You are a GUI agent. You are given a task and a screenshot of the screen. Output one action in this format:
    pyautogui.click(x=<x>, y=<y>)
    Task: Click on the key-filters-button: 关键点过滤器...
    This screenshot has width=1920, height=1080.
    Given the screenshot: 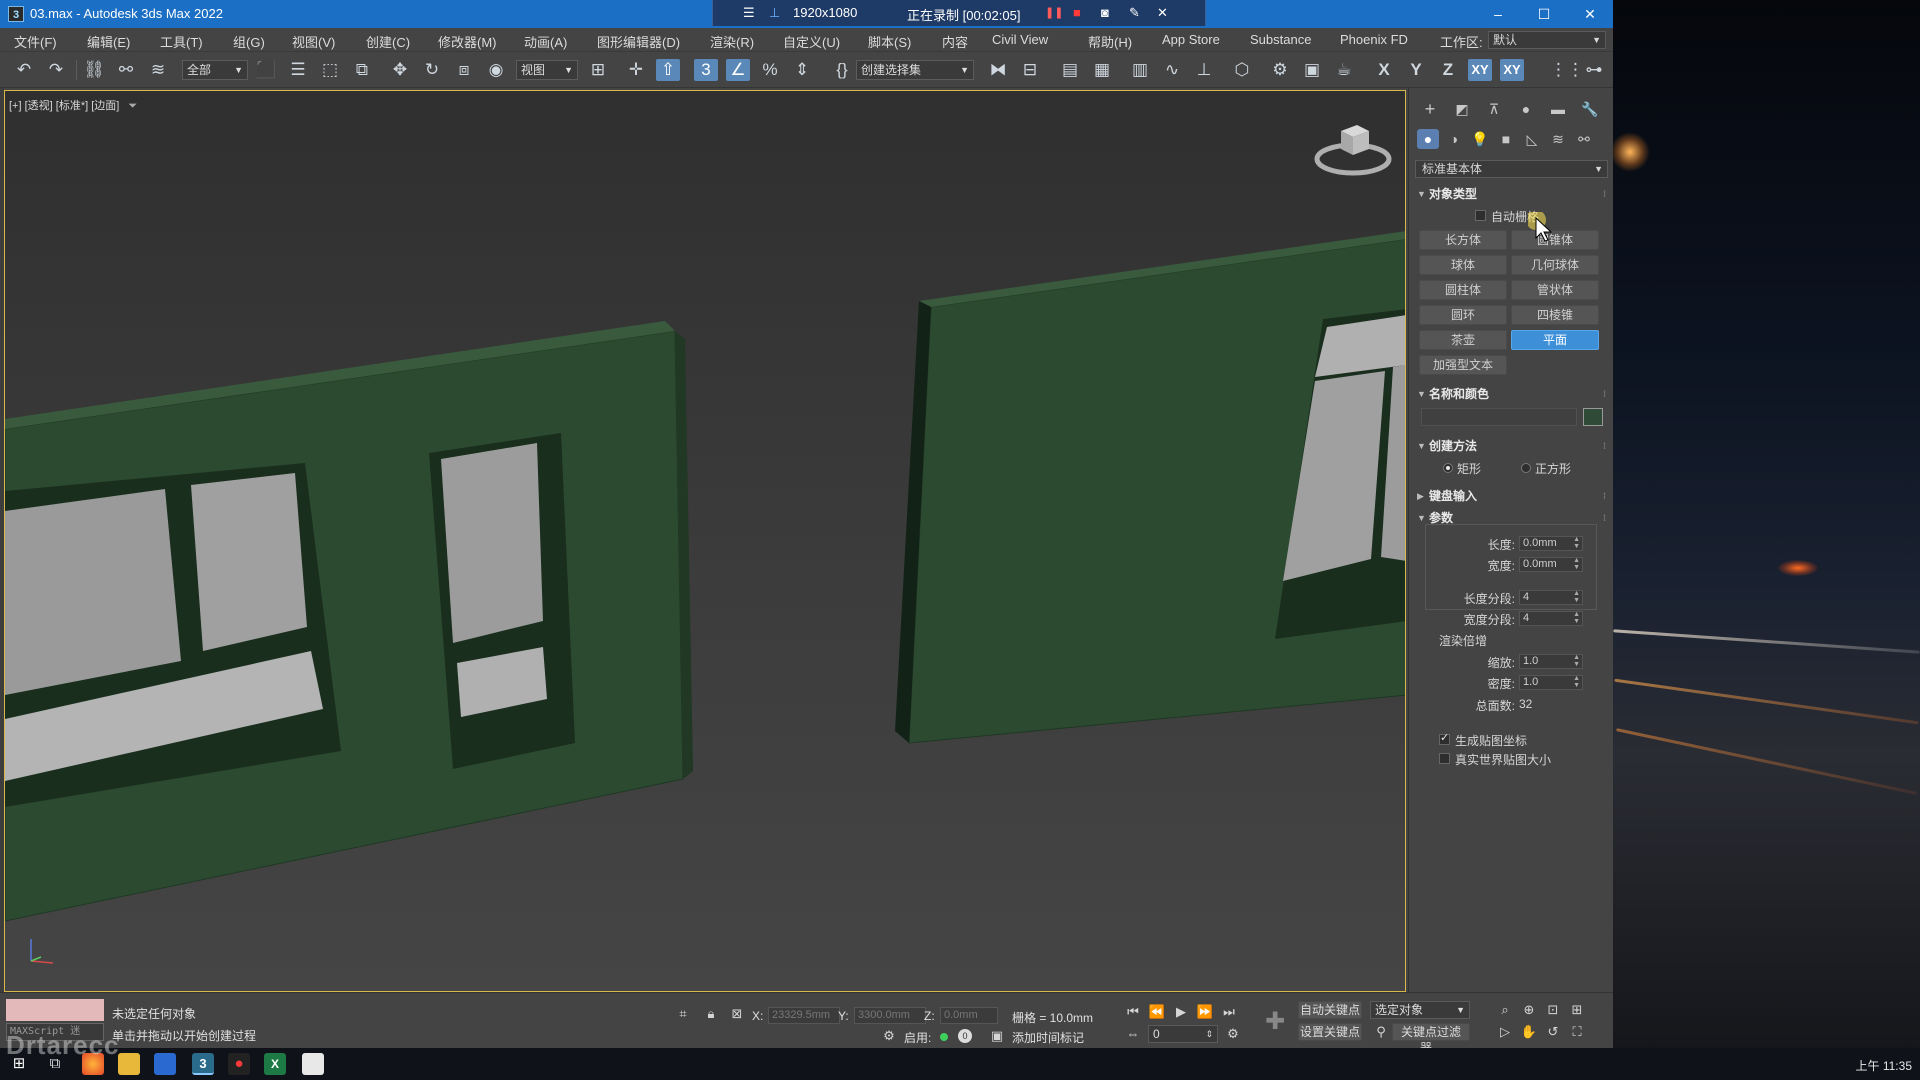 What is the action you would take?
    pyautogui.click(x=1431, y=1035)
    